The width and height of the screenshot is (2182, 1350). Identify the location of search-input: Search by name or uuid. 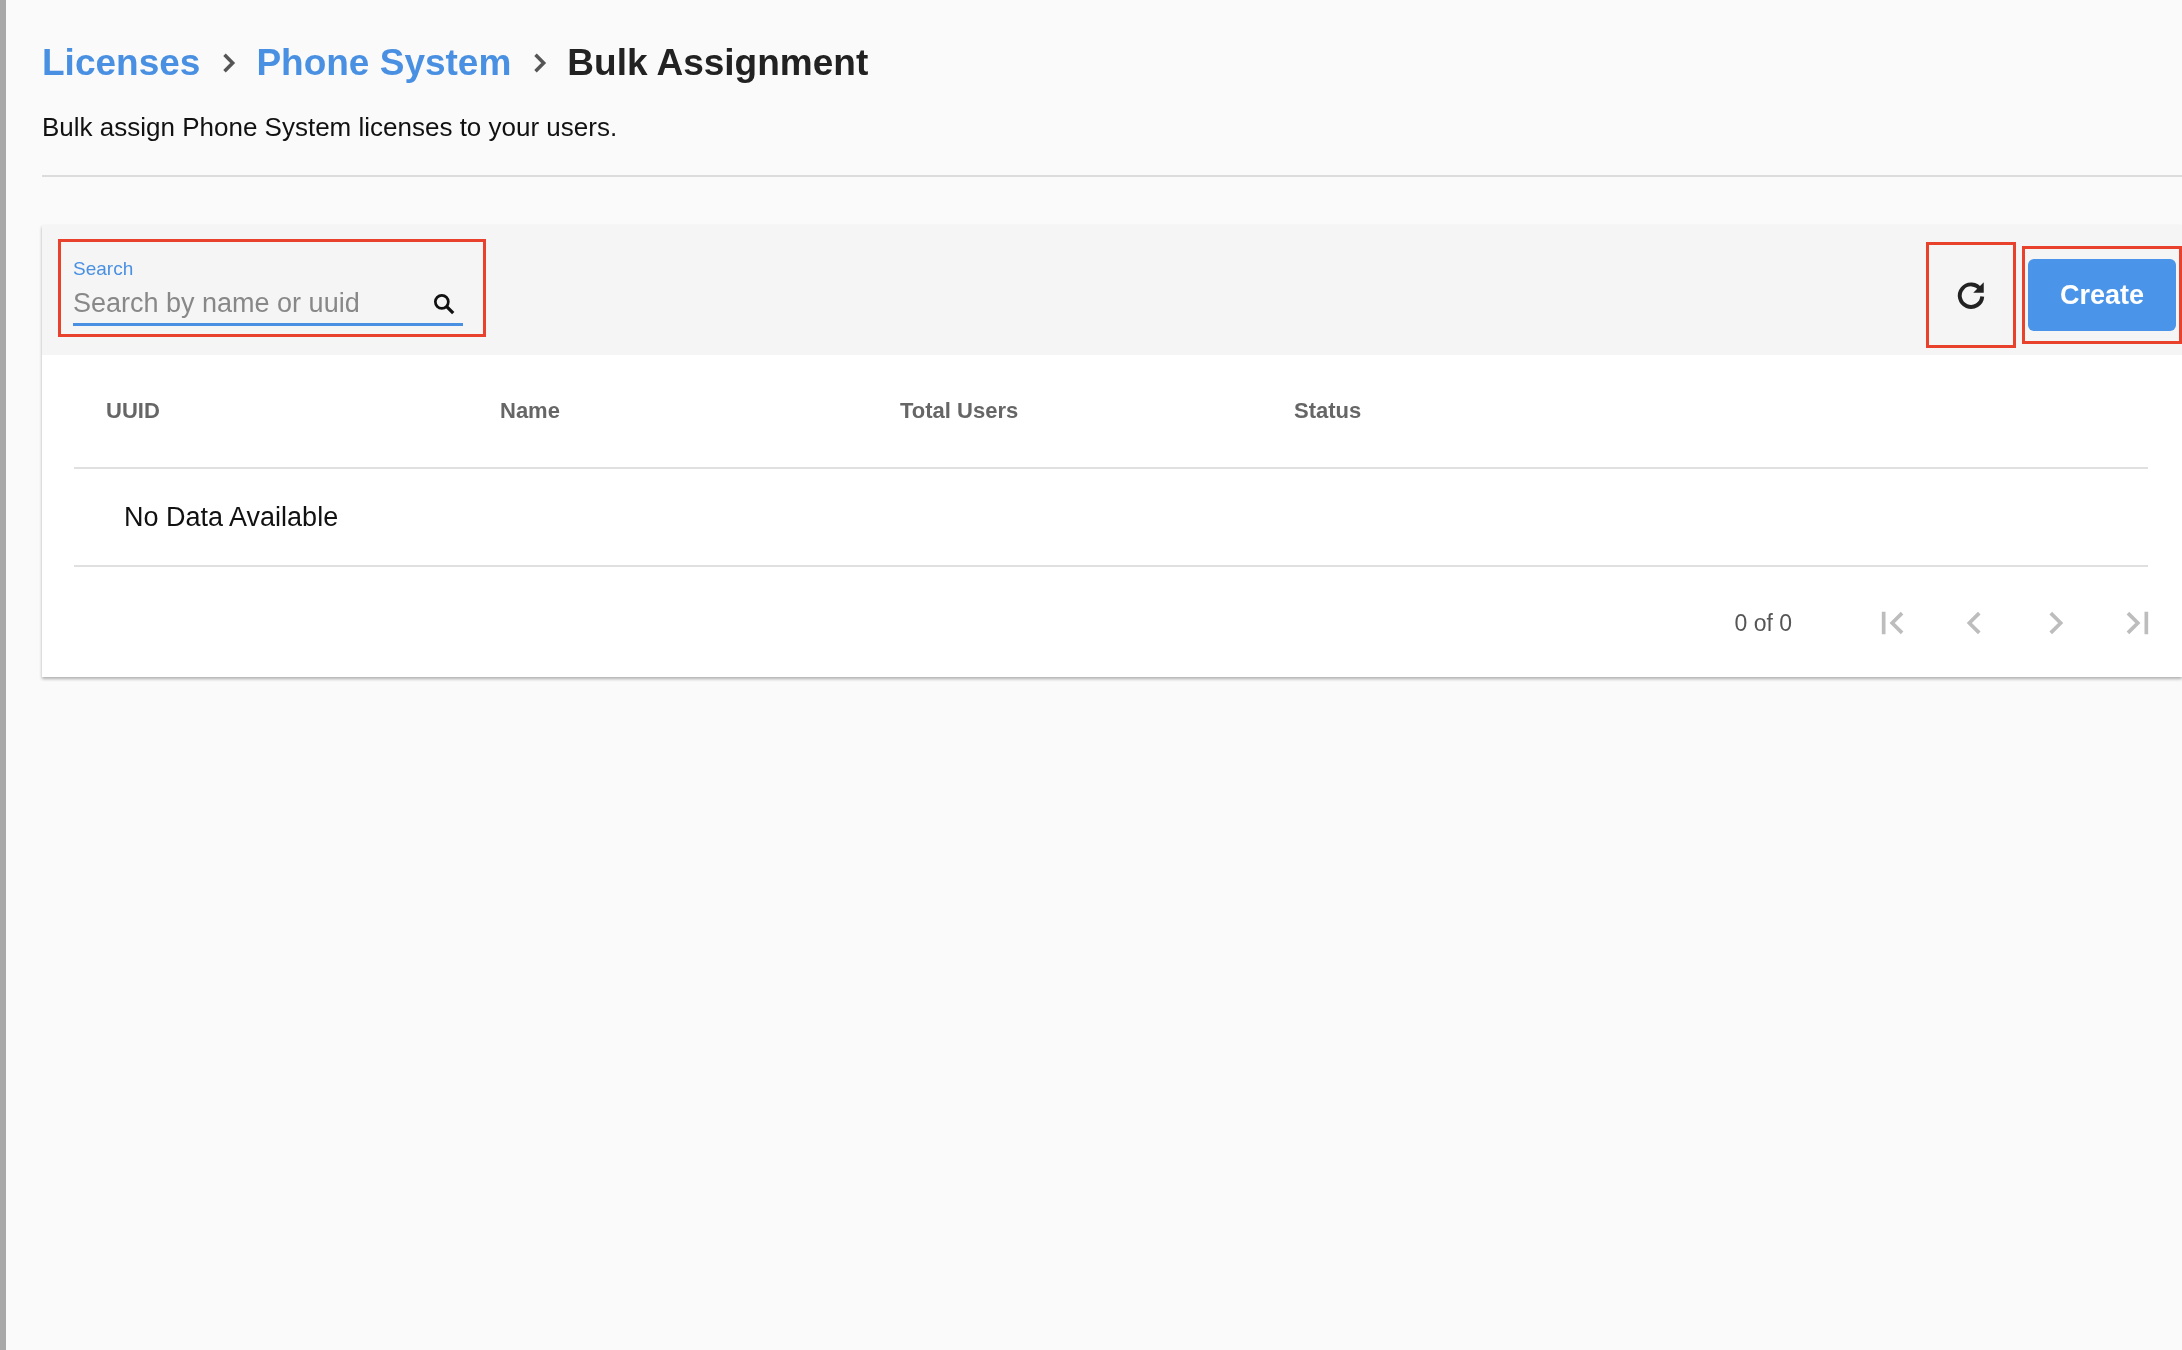
(252, 303).